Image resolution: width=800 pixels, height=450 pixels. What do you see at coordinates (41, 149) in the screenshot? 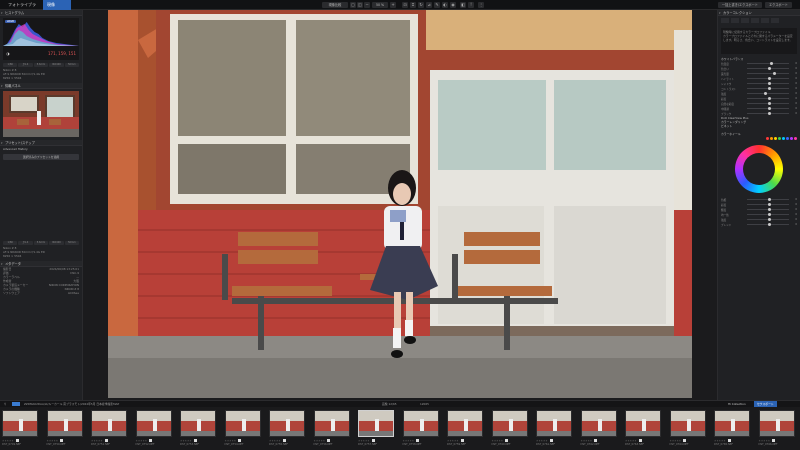
I see `advanced-history-label: Advanced History` at bounding box center [41, 149].